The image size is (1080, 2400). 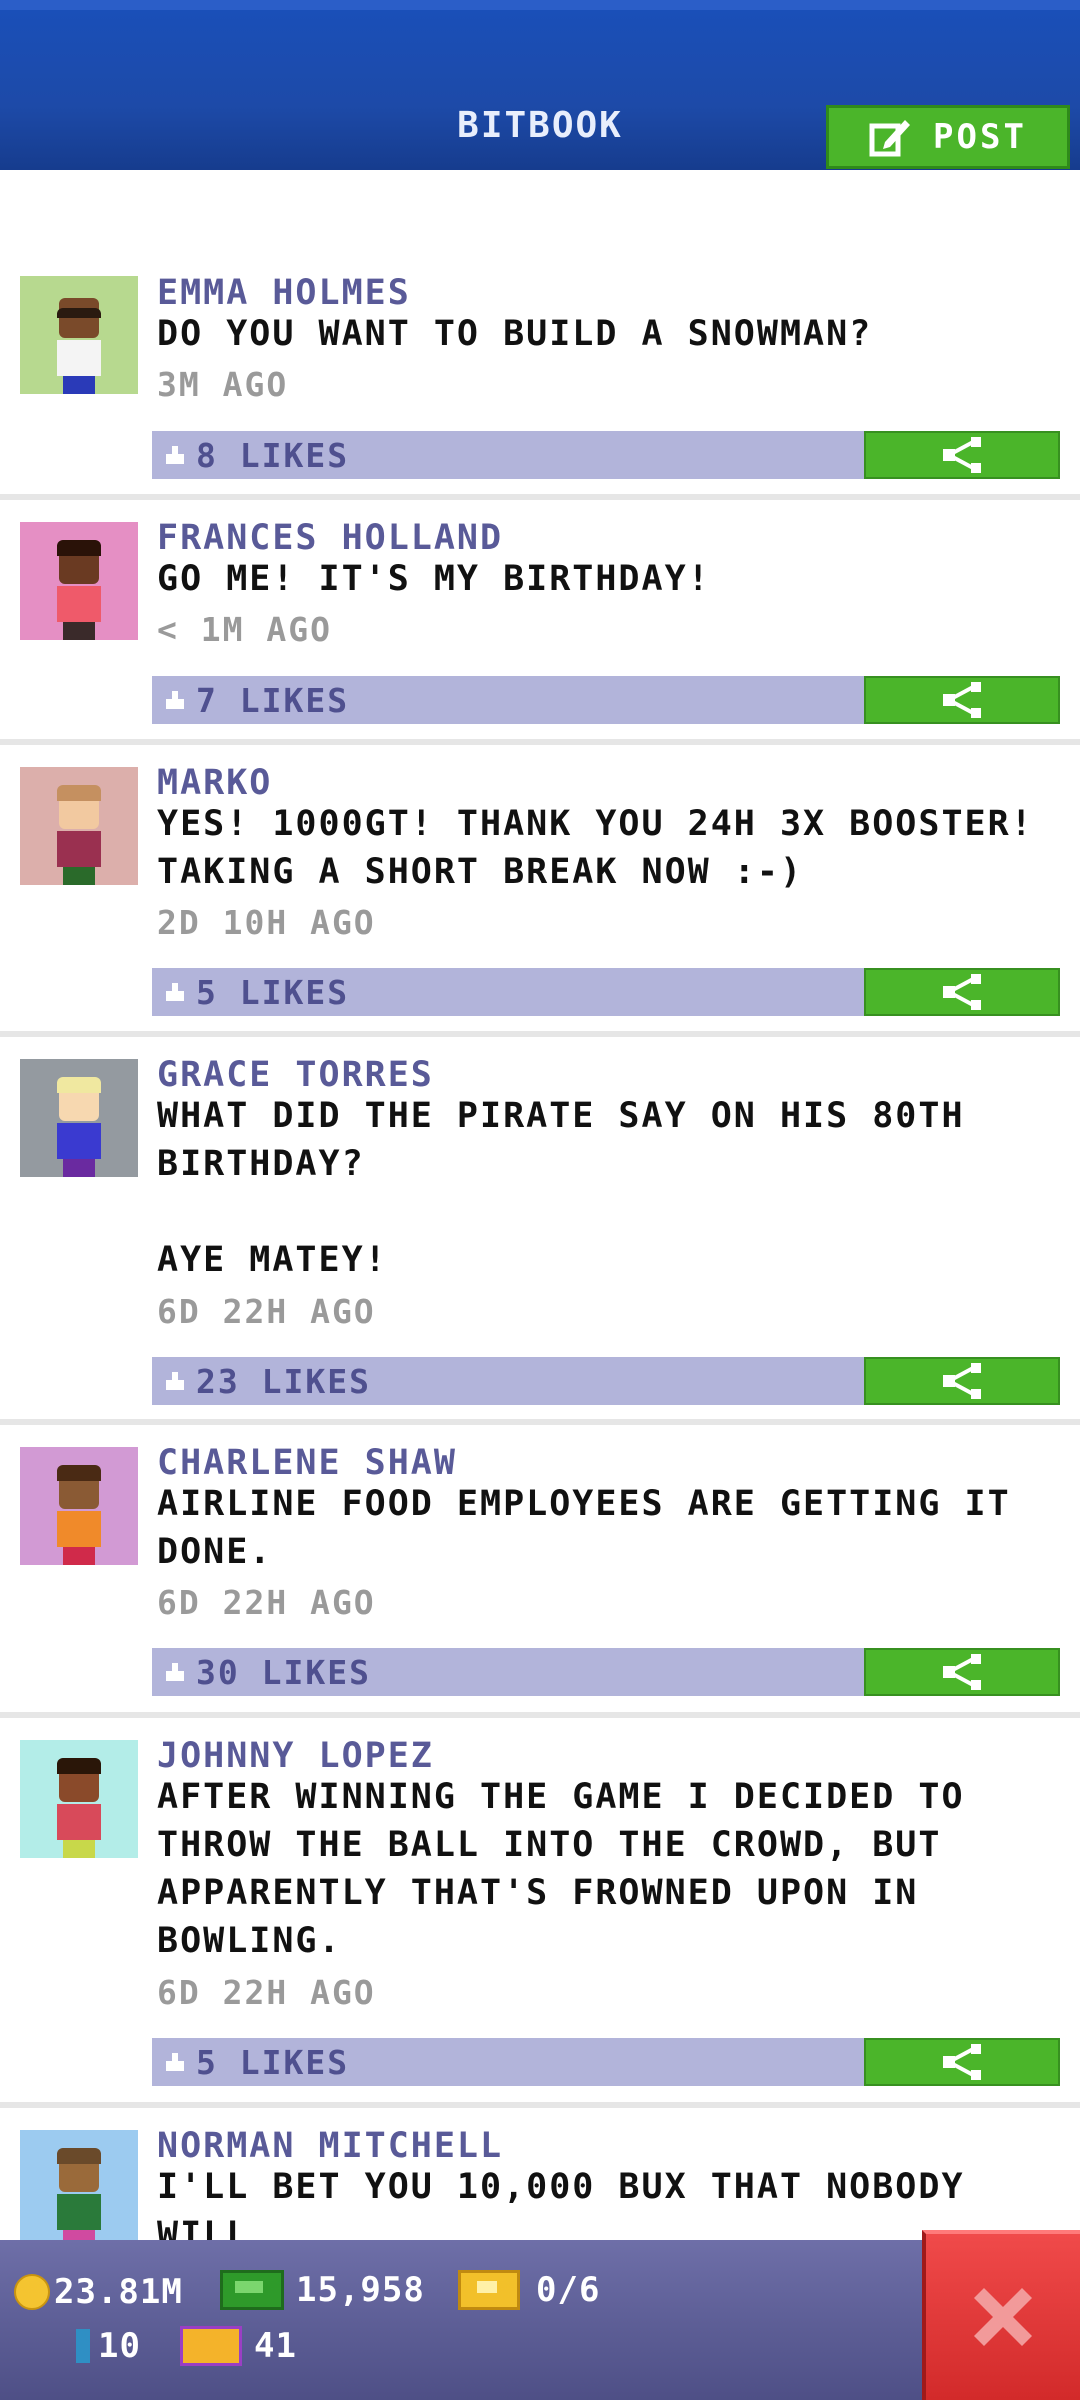 What do you see at coordinates (83, 2346) in the screenshot?
I see `gem-icon` at bounding box center [83, 2346].